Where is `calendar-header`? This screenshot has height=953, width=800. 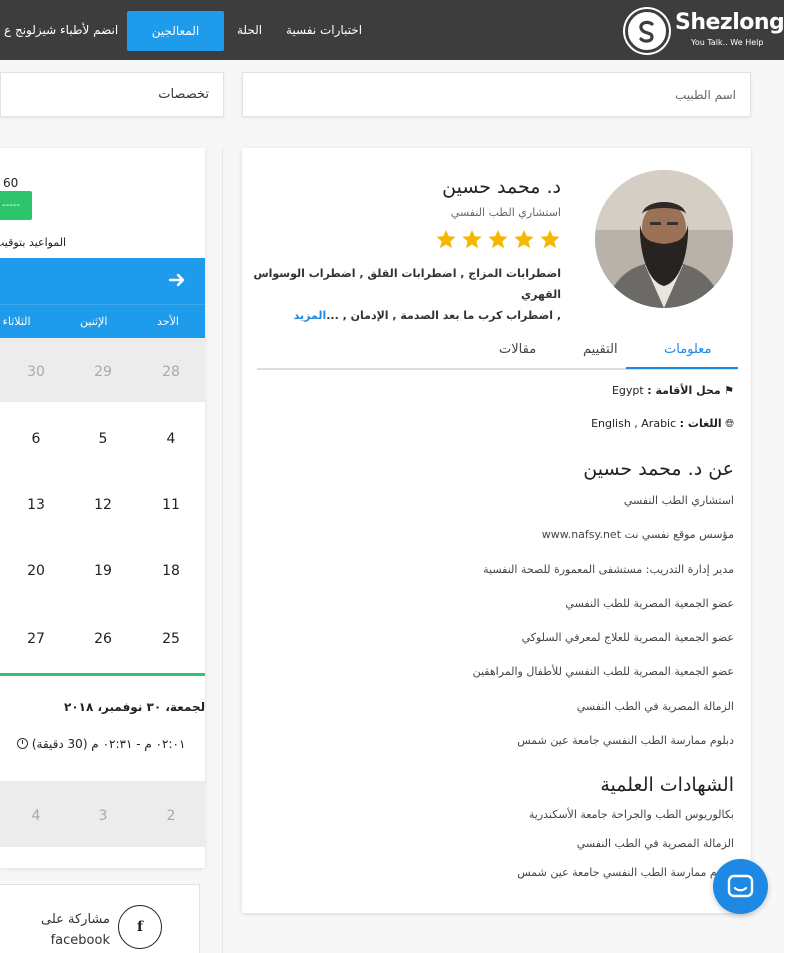
calendar-header is located at coordinates (102, 281).